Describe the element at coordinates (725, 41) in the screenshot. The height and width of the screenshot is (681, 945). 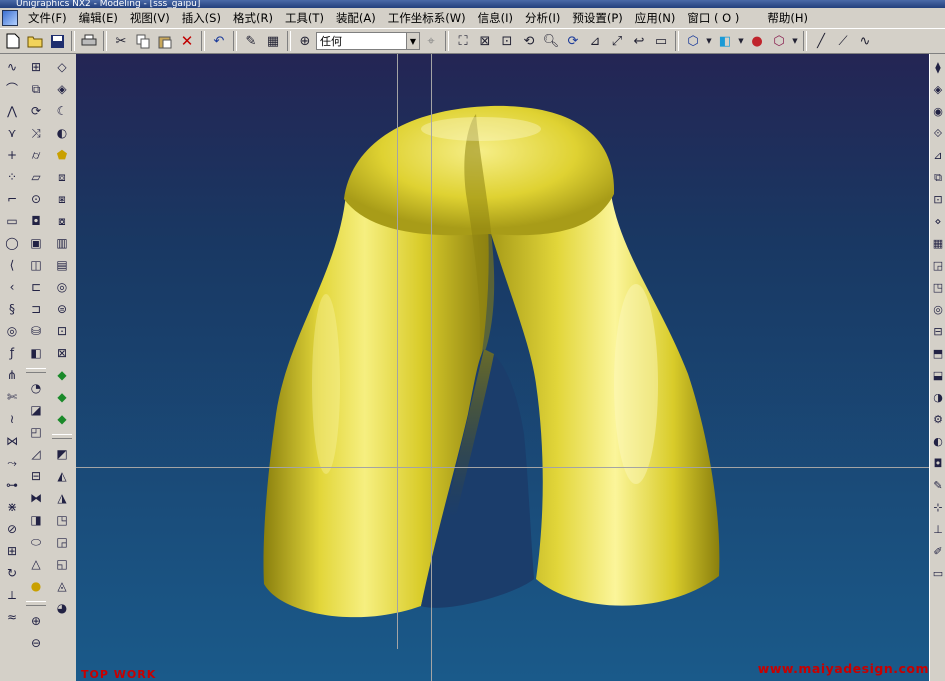
I see `color-cube-icon: ◧` at that location.